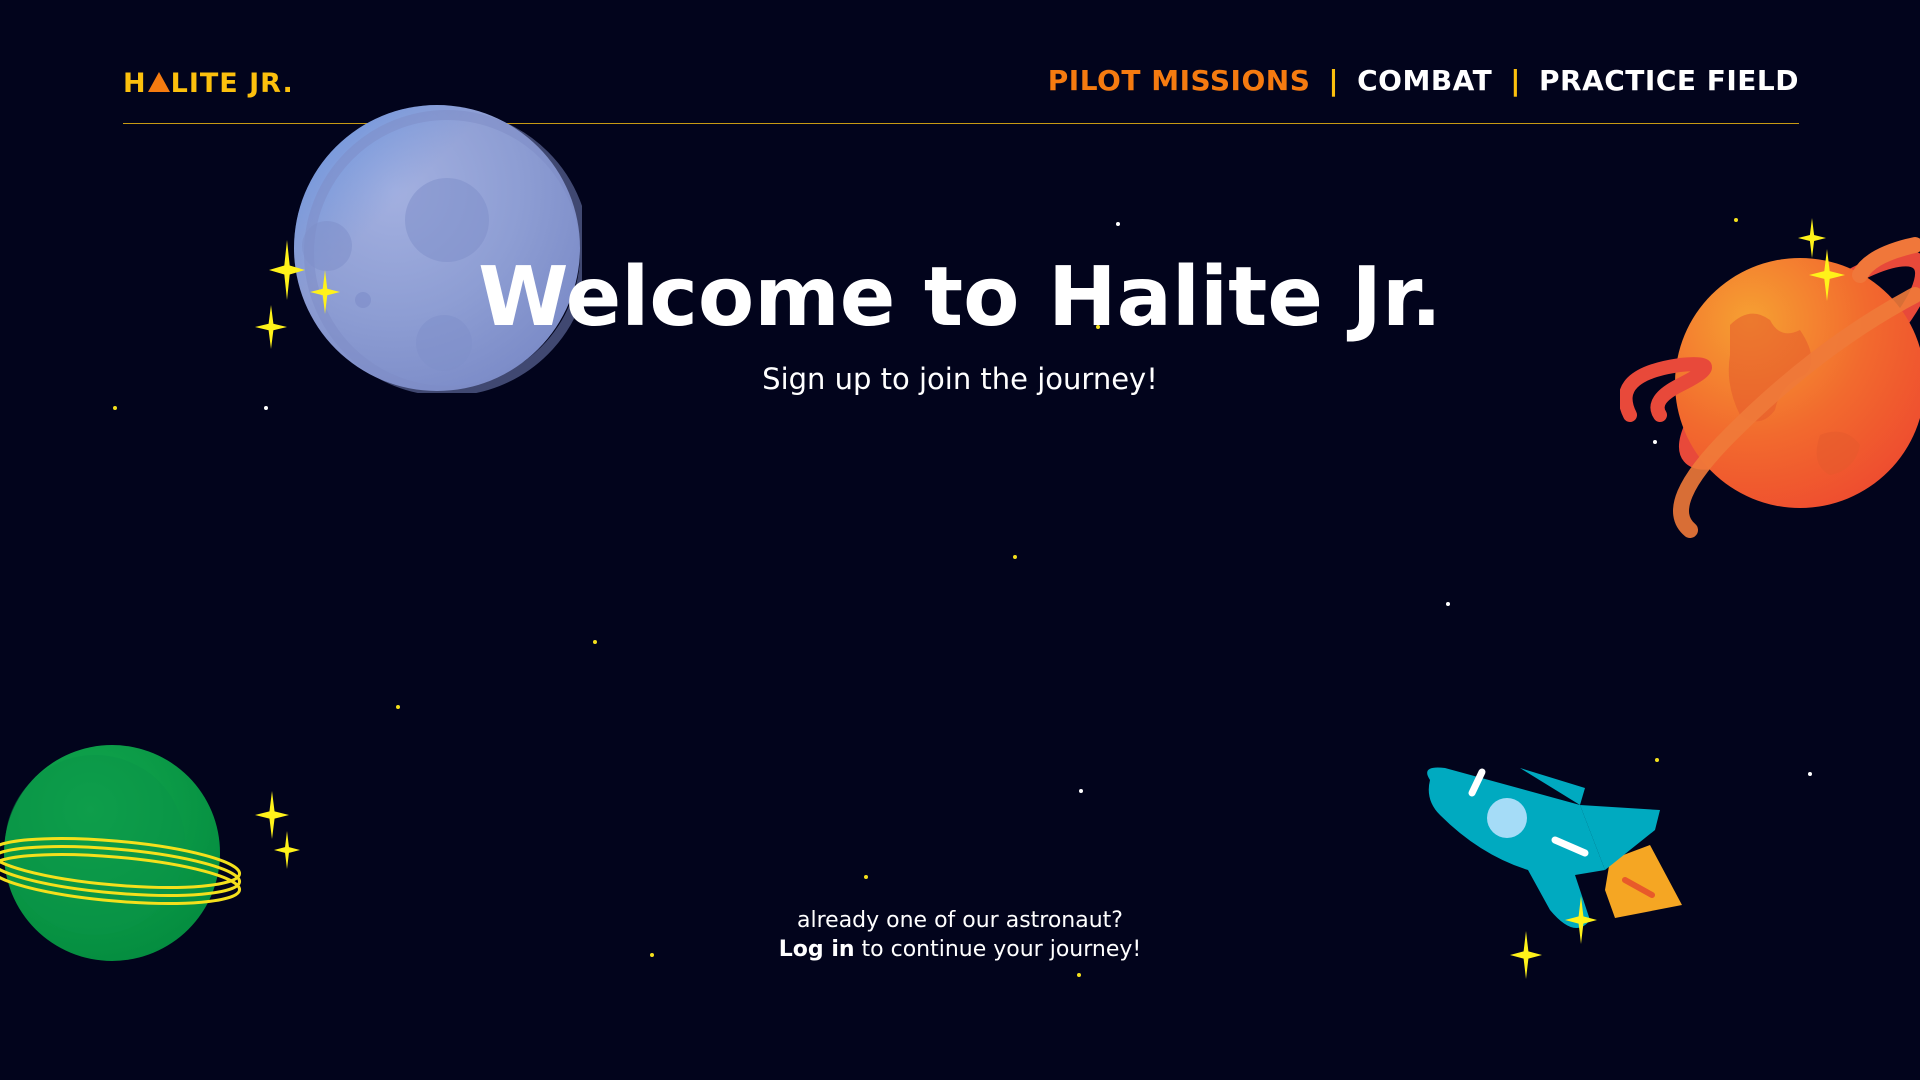 This screenshot has height=1080, width=1920. I want to click on page-title: Welcome to Halite Jr., so click(960, 297).